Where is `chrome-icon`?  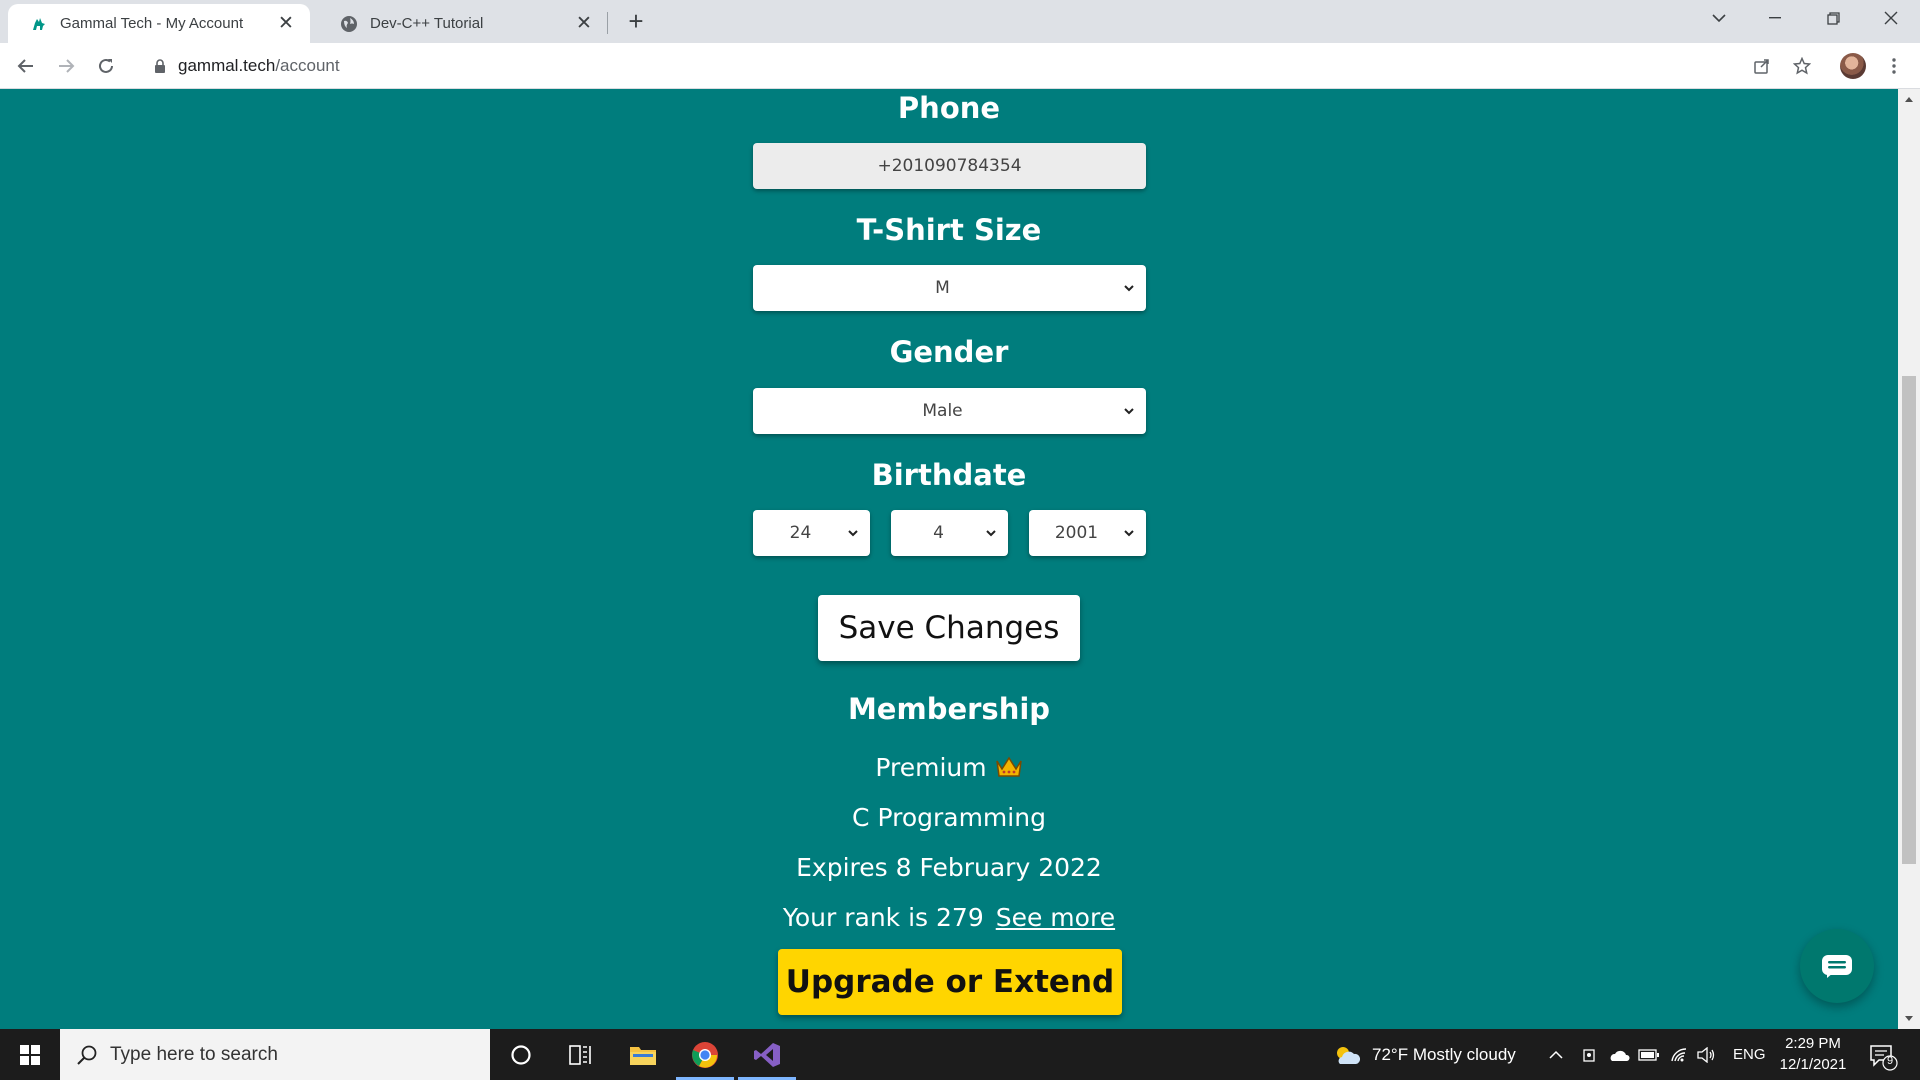
chrome-icon is located at coordinates (705, 1054).